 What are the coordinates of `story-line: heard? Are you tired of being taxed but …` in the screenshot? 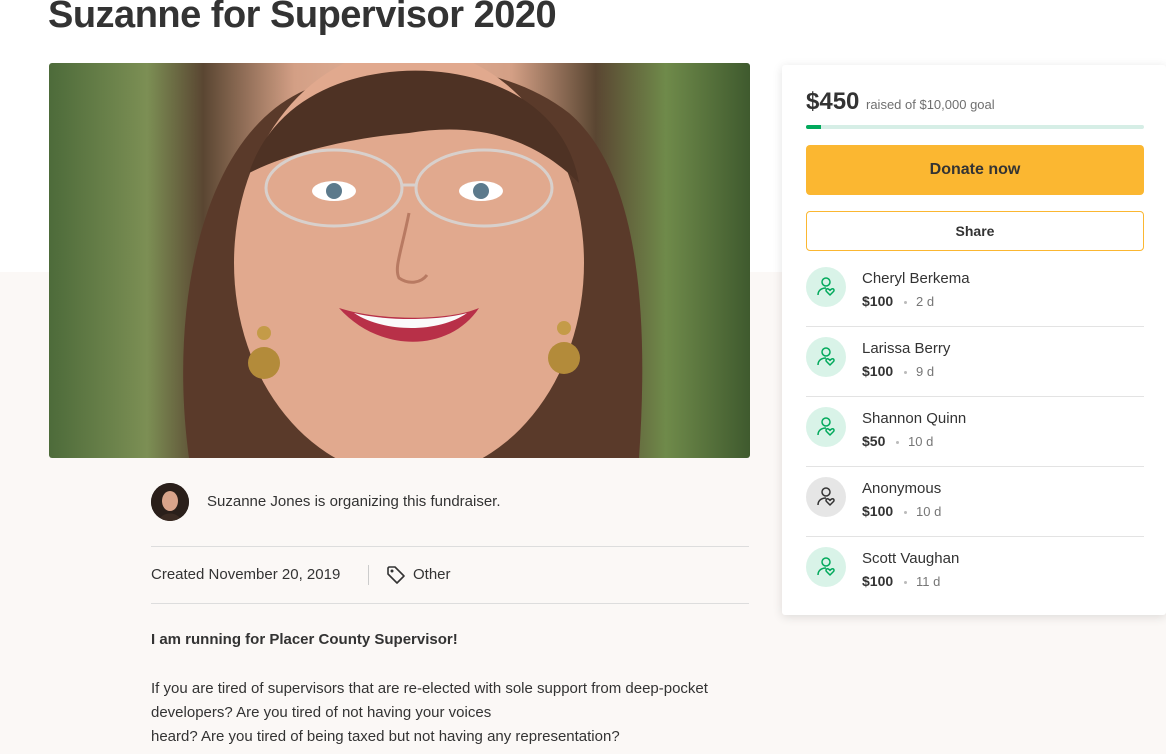 It's located at (385, 736).